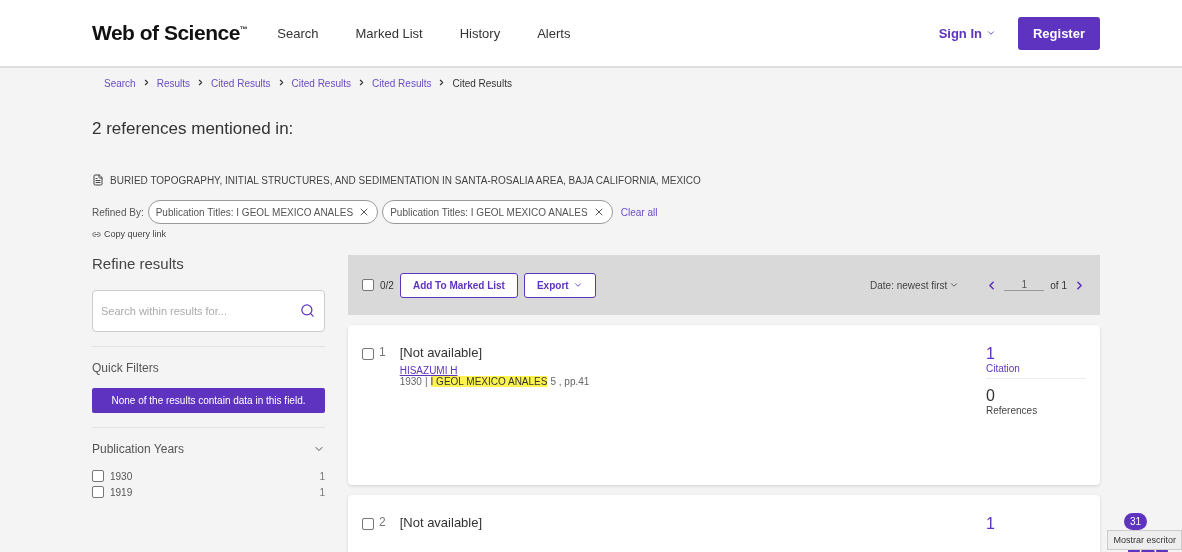 The width and height of the screenshot is (1182, 552). Describe the element at coordinates (639, 212) in the screenshot. I see `clear-all-link: Clear all` at that location.